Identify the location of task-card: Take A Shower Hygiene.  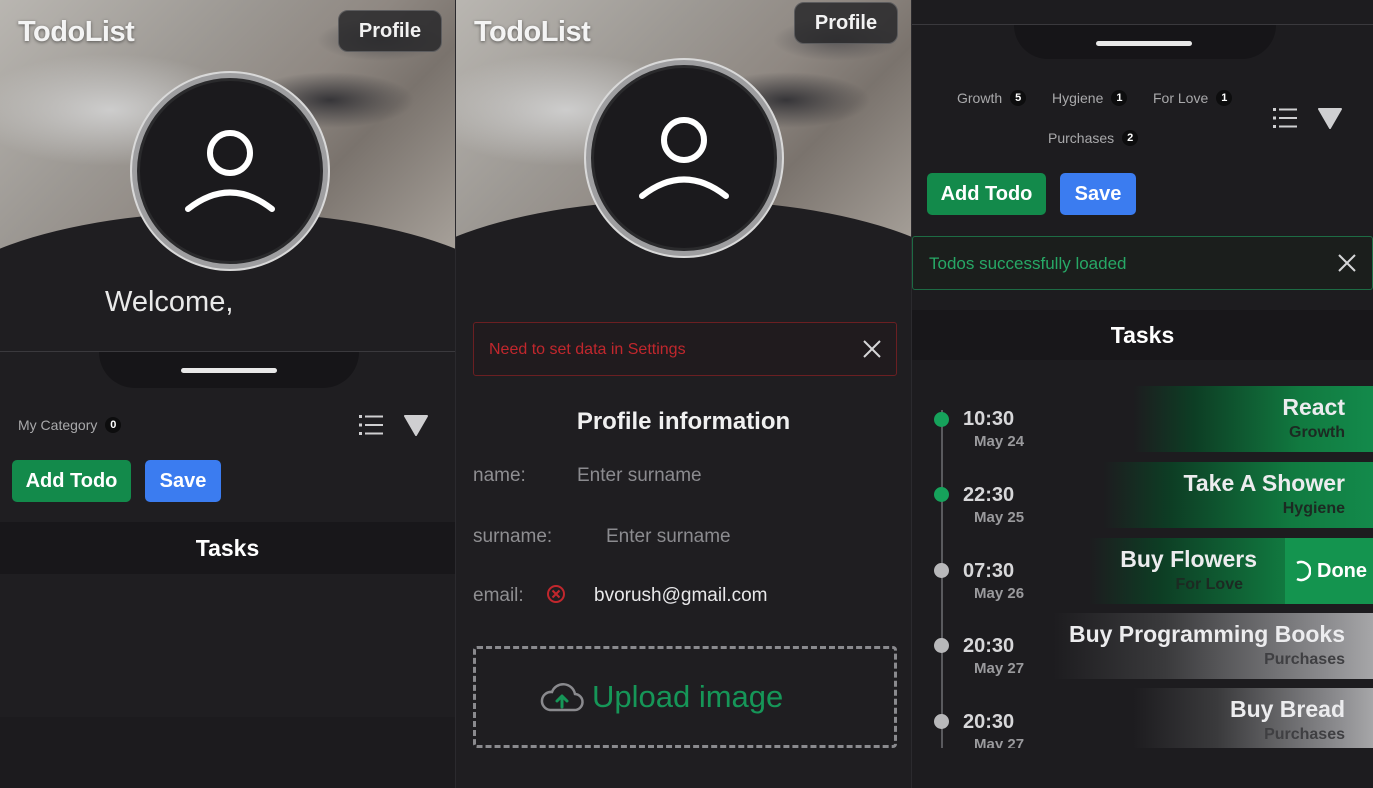
(1238, 495).